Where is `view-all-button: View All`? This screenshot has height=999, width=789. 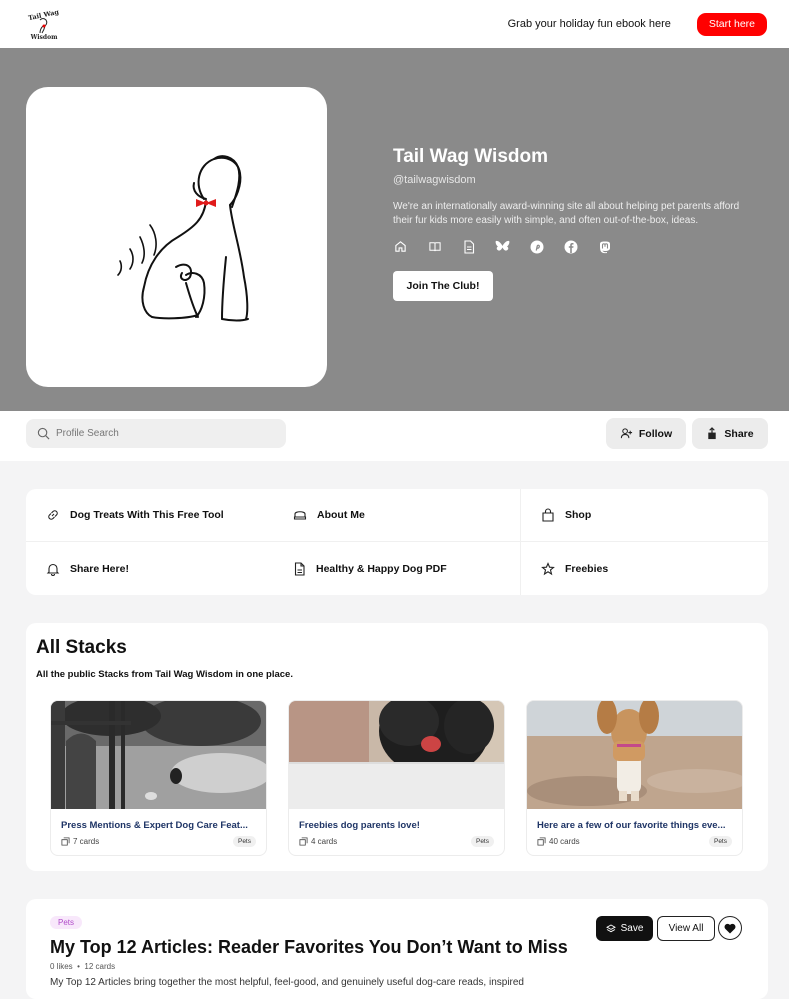 view-all-button: View All is located at coordinates (686, 928).